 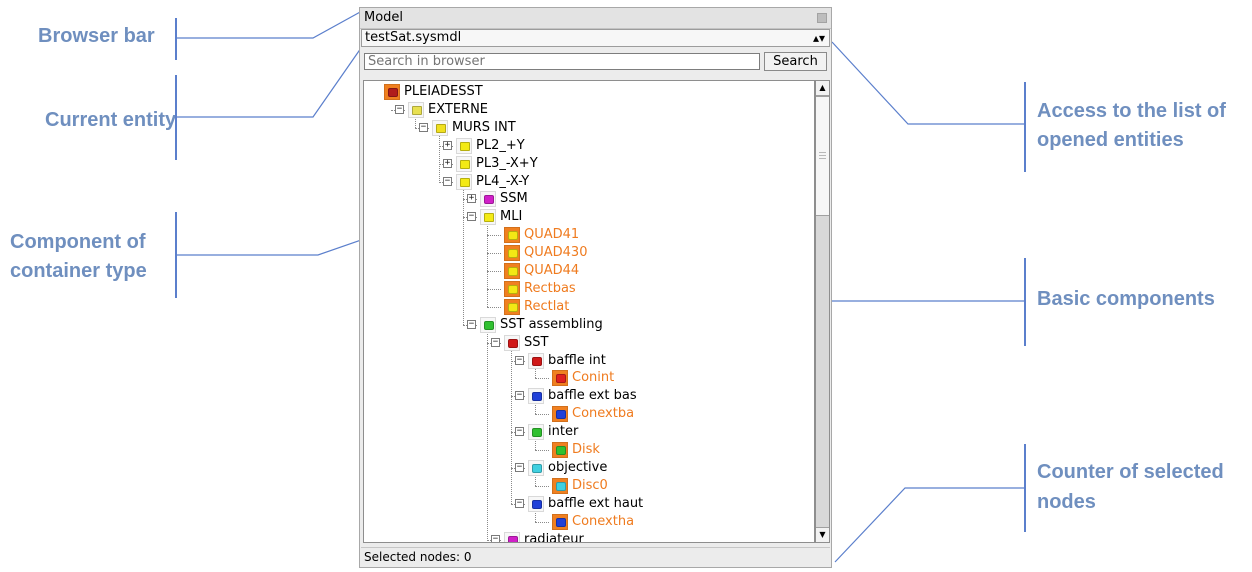 I want to click on tree-node-basic: Rectlat, so click(x=589, y=307).